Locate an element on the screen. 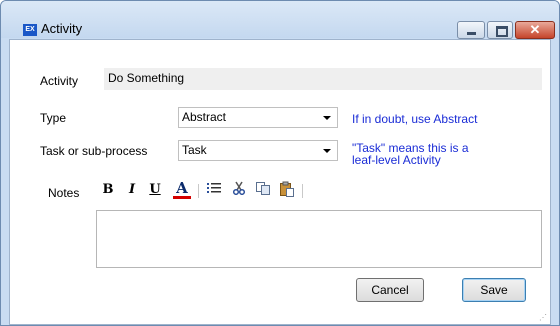 This screenshot has width=560, height=326. font-color-icon: A is located at coordinates (182, 188).